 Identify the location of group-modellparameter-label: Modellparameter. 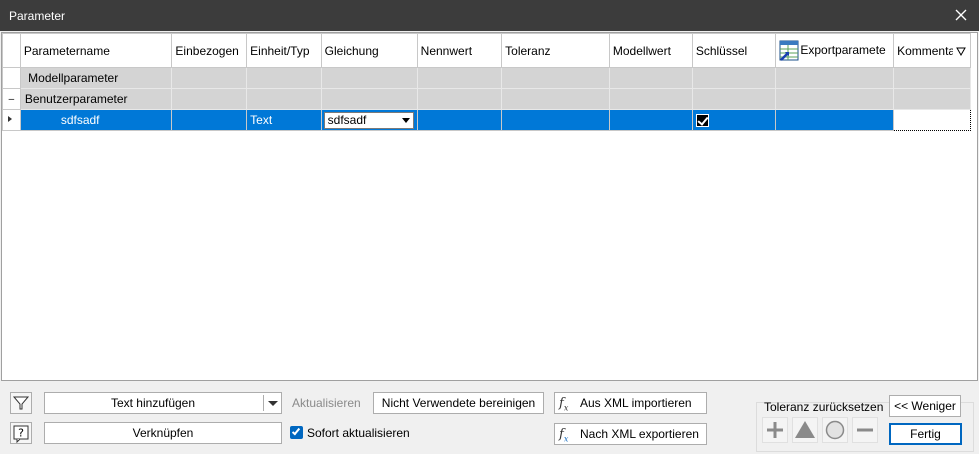
(73, 78).